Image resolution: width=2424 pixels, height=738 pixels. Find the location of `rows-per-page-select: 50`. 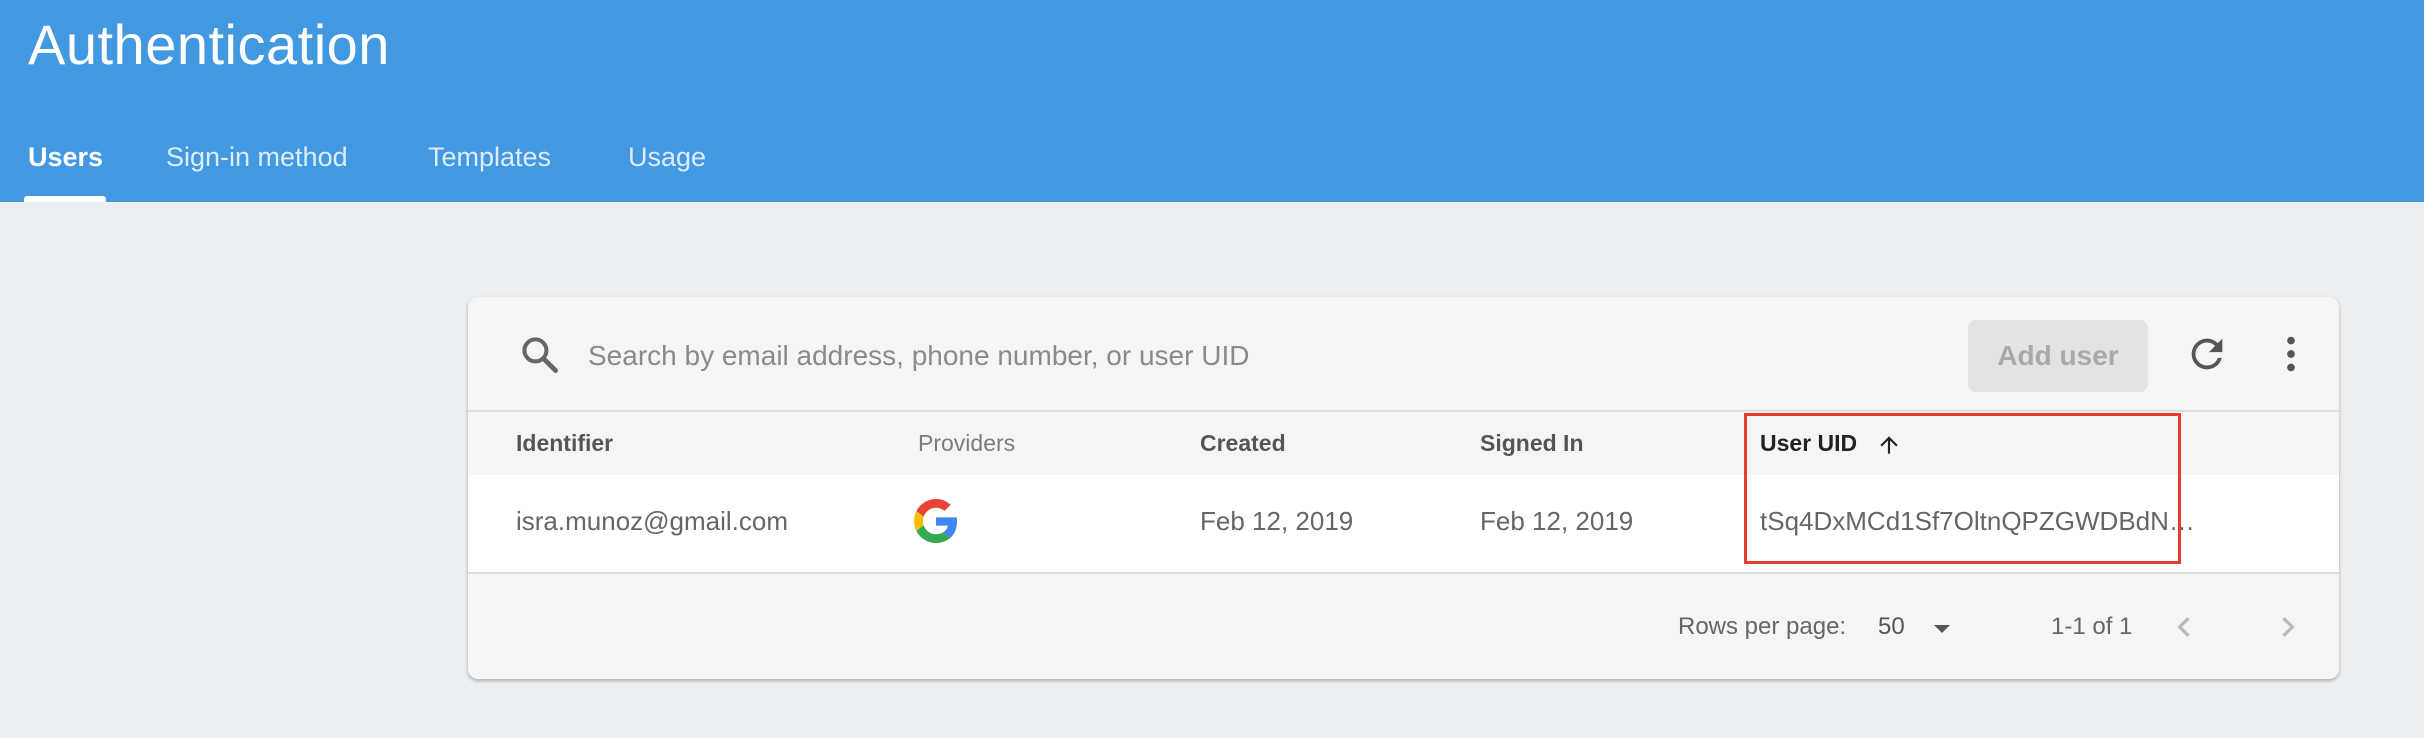

rows-per-page-select: 50 is located at coordinates (1918, 627).